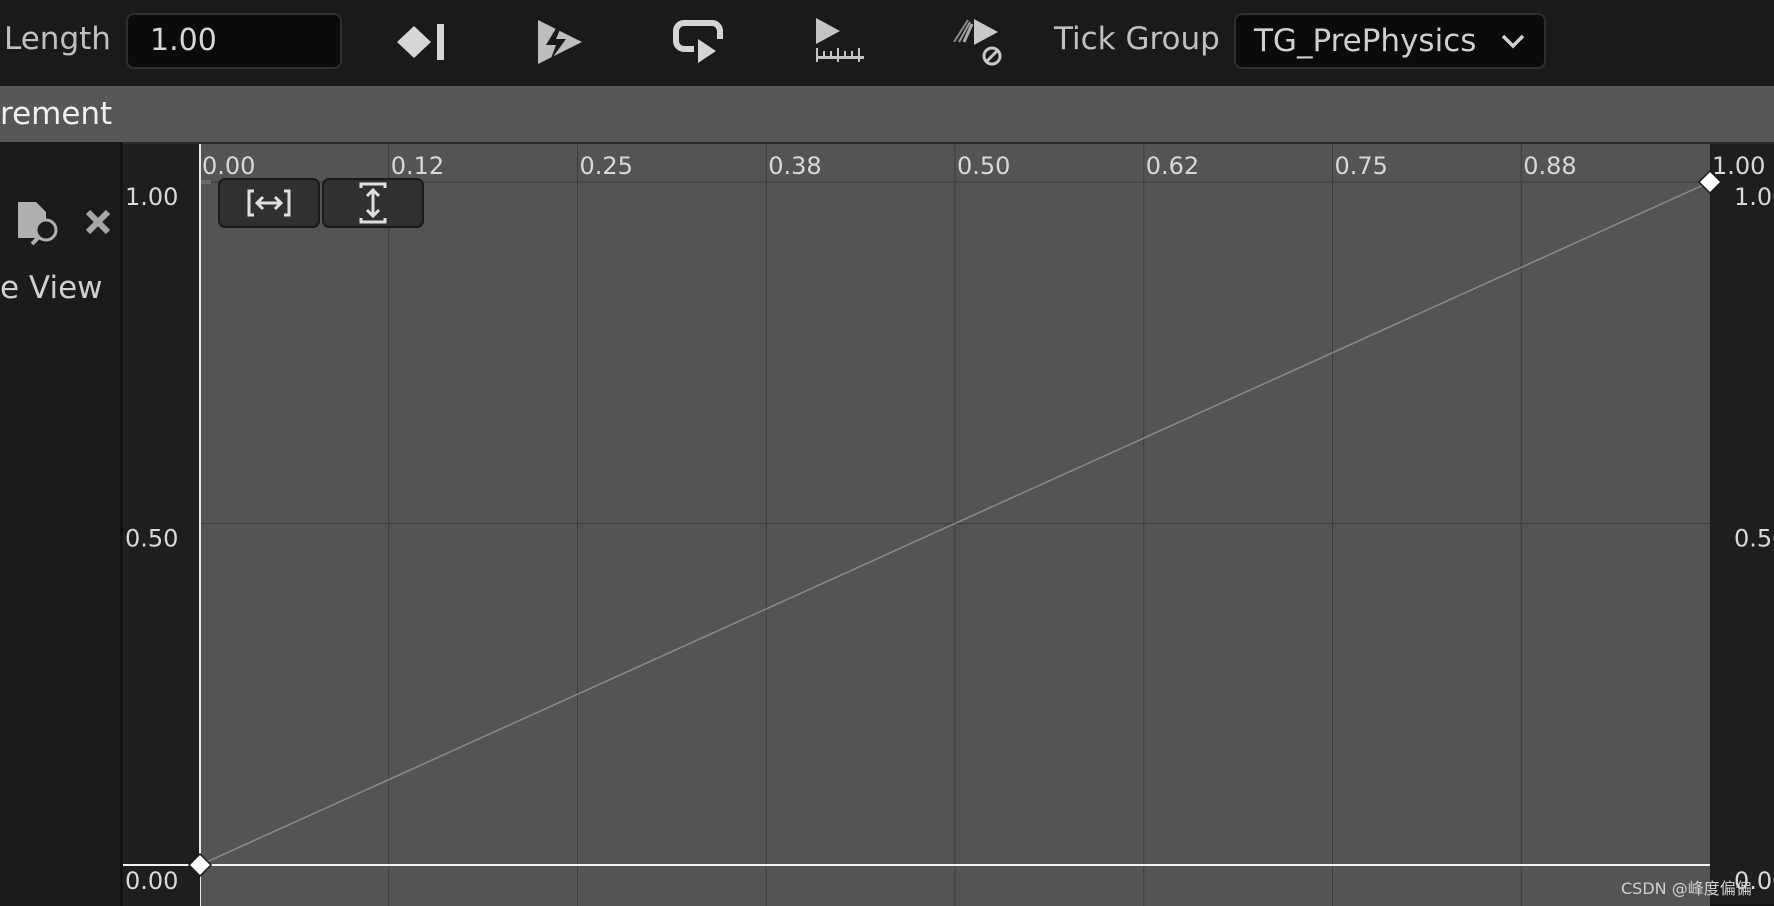 Image resolution: width=1774 pixels, height=906 pixels. What do you see at coordinates (1365, 41) in the screenshot?
I see `tick-group-value: TG_PrePhysics` at bounding box center [1365, 41].